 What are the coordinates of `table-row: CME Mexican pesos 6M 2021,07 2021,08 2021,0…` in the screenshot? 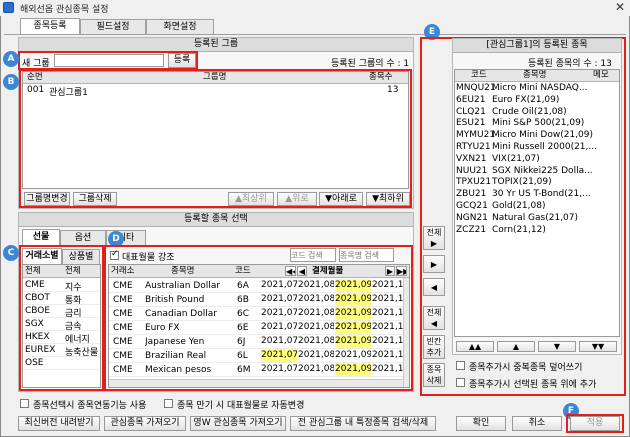 It's located at (258, 370).